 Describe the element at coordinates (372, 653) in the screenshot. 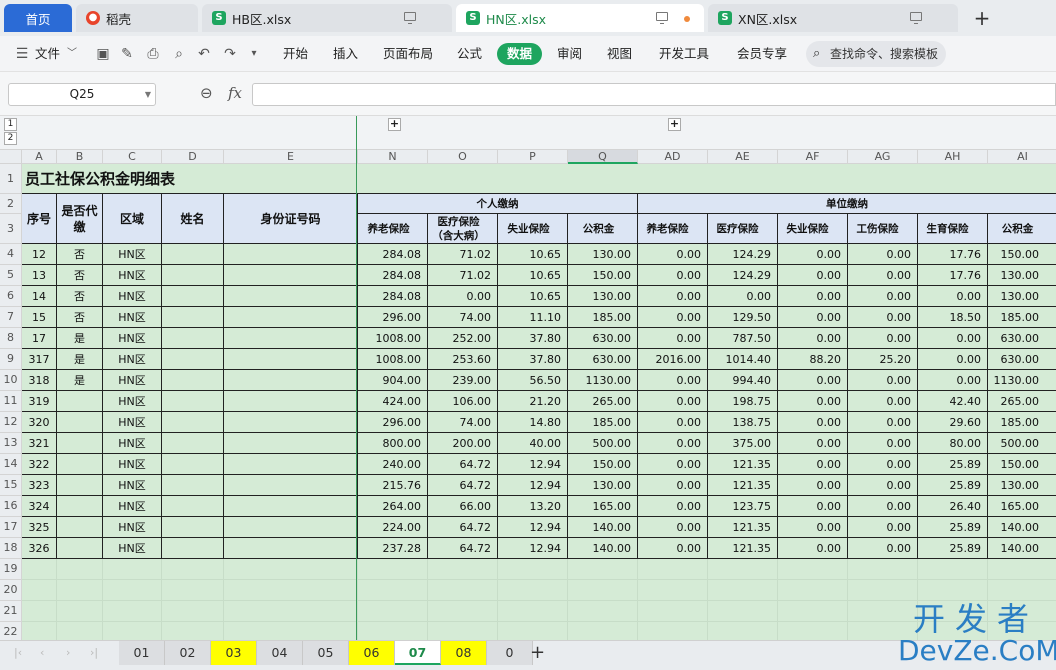

I see `sheet-tab-06: 06` at that location.